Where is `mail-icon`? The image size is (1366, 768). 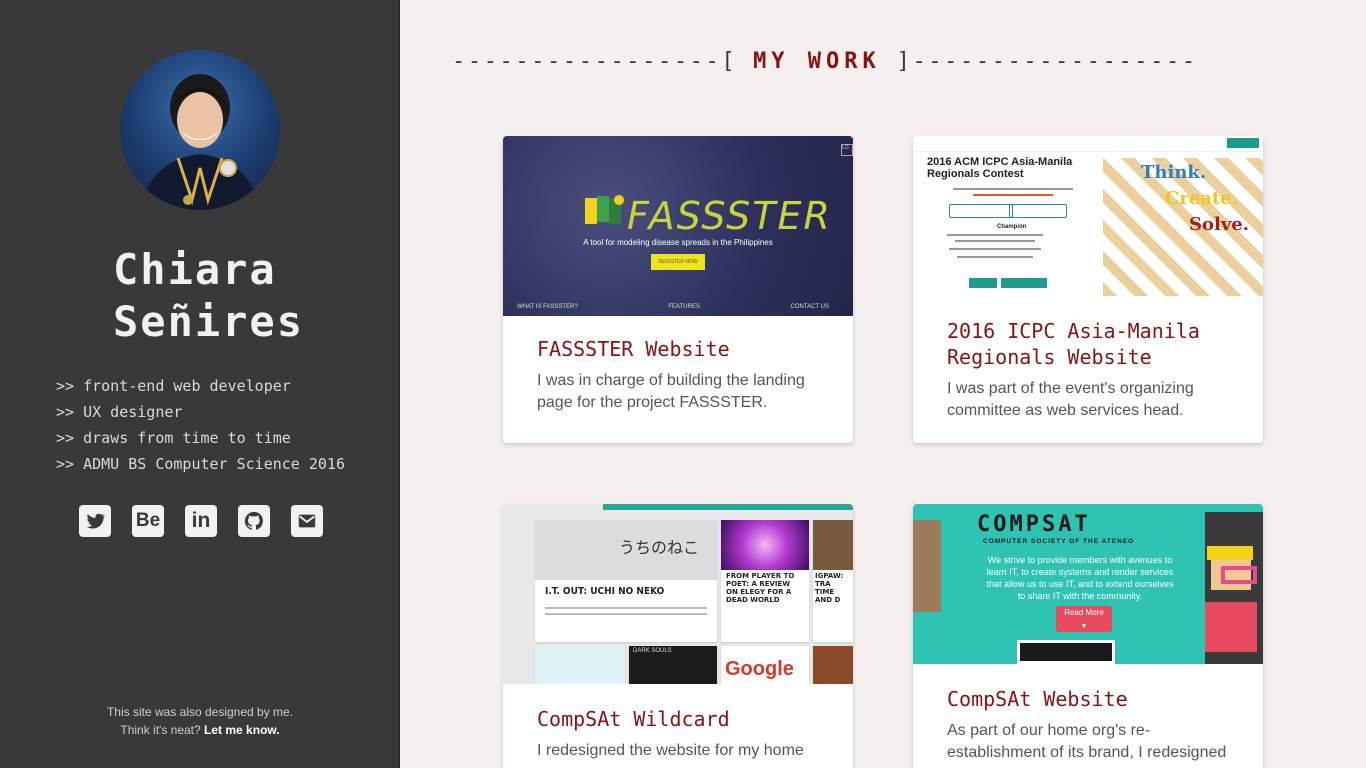 mail-icon is located at coordinates (307, 521).